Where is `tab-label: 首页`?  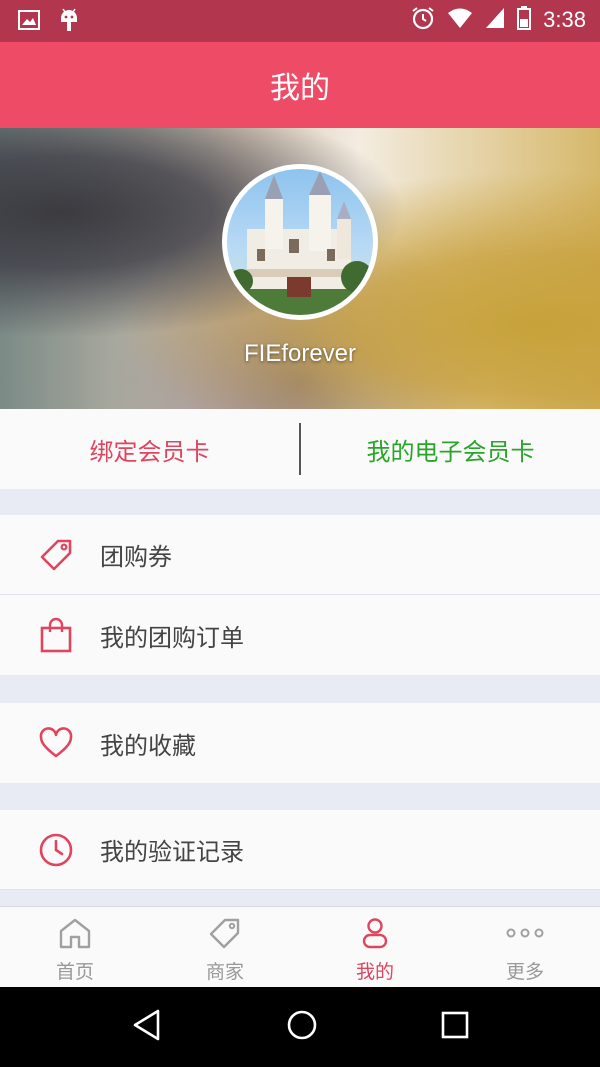 tab-label: 首页 is located at coordinates (74, 972).